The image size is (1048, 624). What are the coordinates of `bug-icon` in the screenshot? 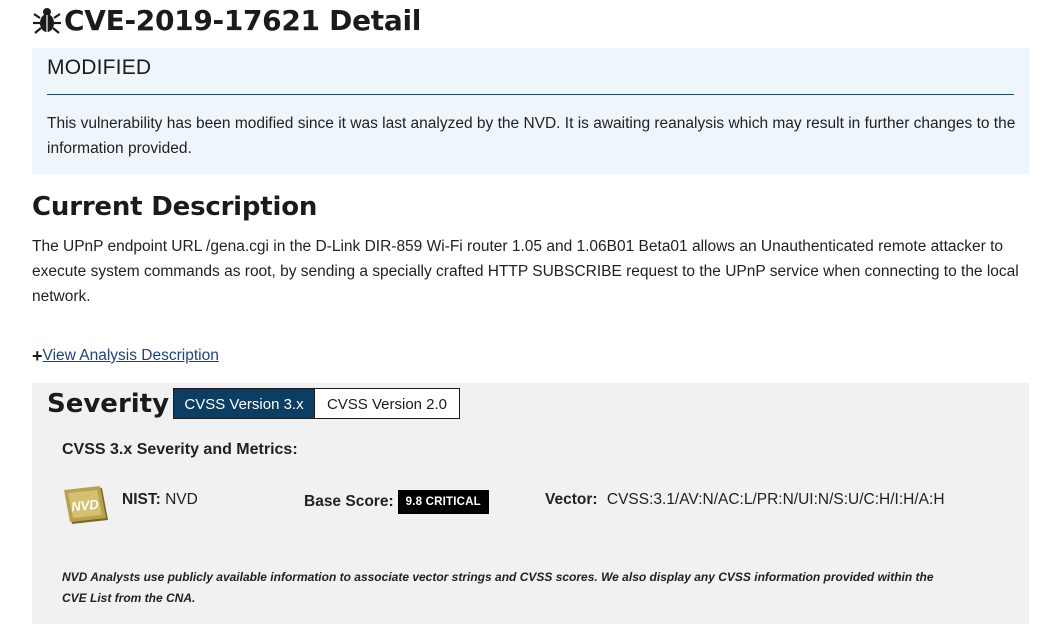 It's located at (47, 20).